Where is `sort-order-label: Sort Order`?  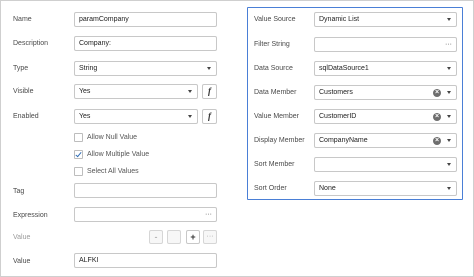 sort-order-label: Sort Order is located at coordinates (270, 188).